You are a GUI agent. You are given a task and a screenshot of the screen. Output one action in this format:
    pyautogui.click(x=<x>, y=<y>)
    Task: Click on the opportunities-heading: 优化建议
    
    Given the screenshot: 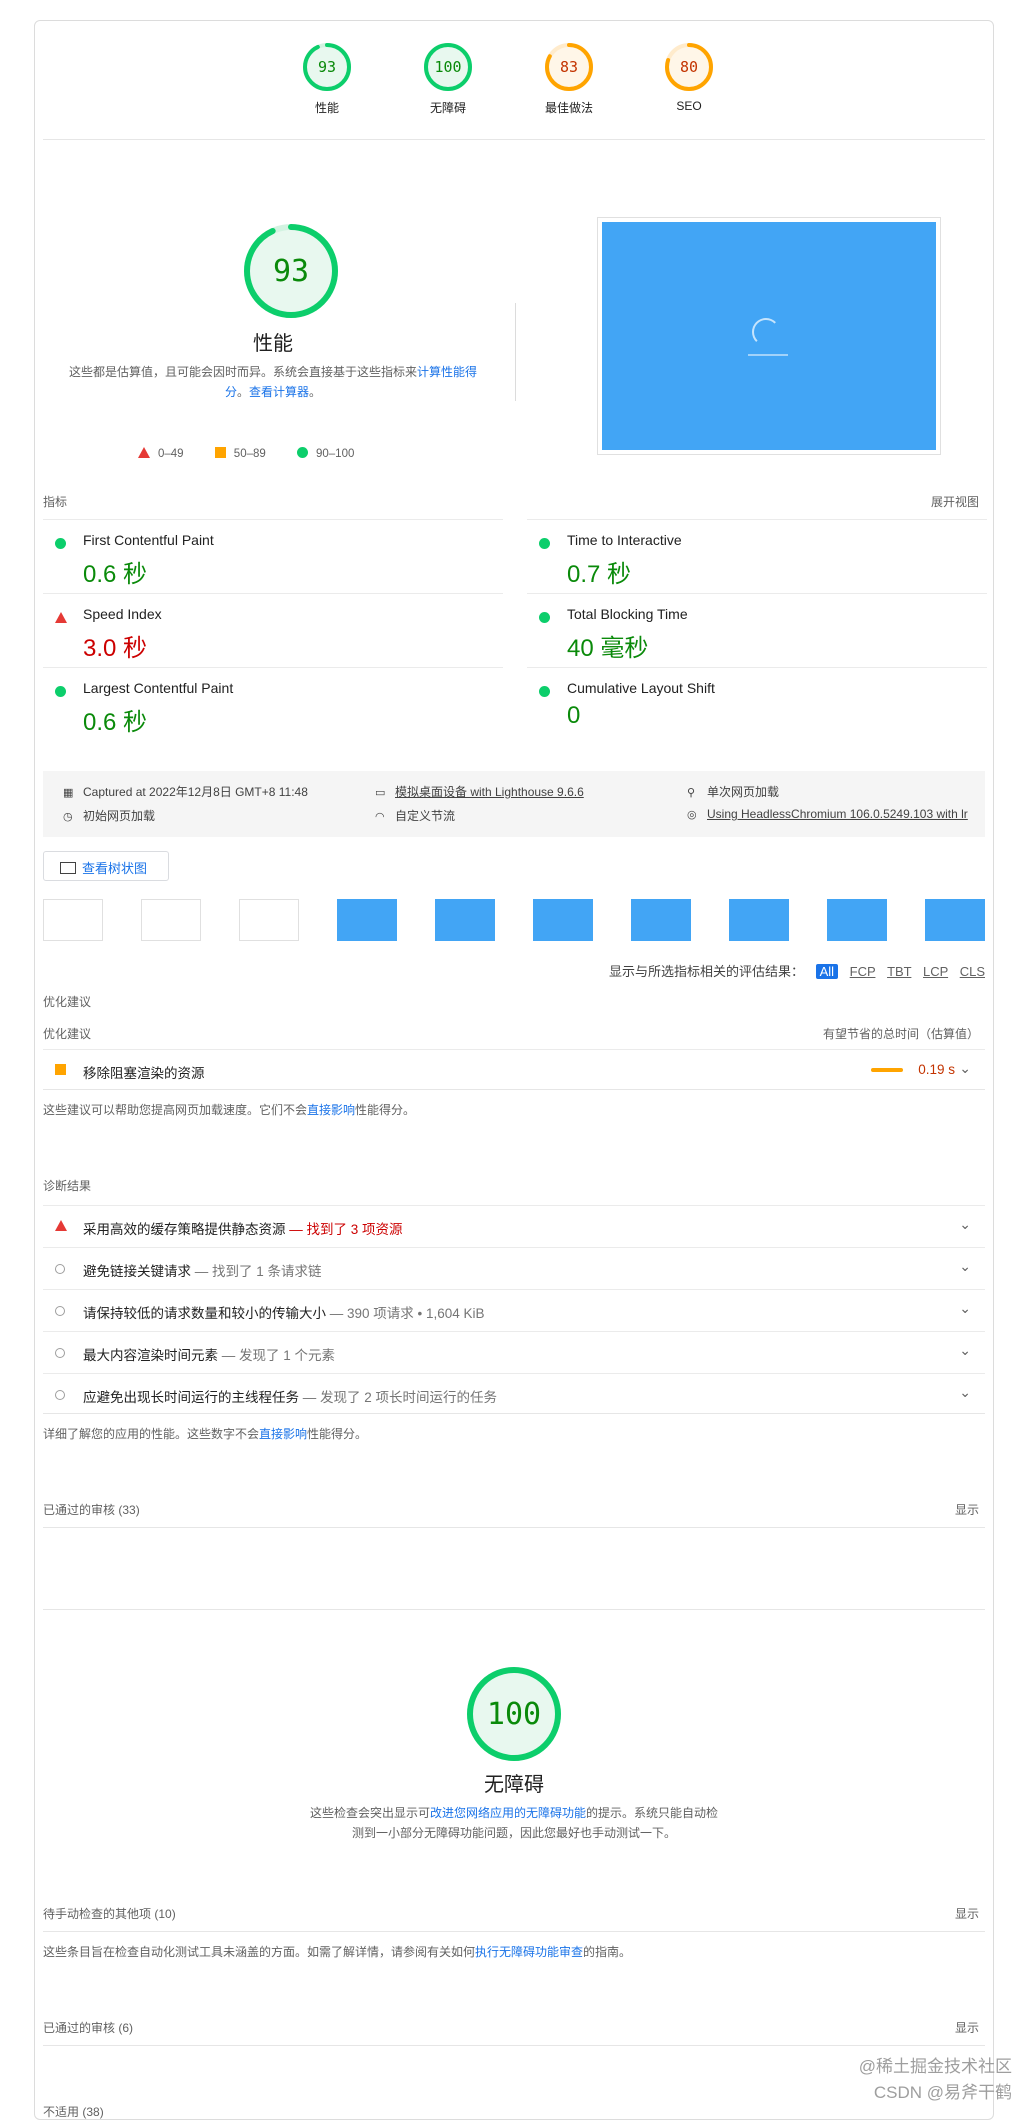 What is the action you would take?
    pyautogui.click(x=67, y=1002)
    